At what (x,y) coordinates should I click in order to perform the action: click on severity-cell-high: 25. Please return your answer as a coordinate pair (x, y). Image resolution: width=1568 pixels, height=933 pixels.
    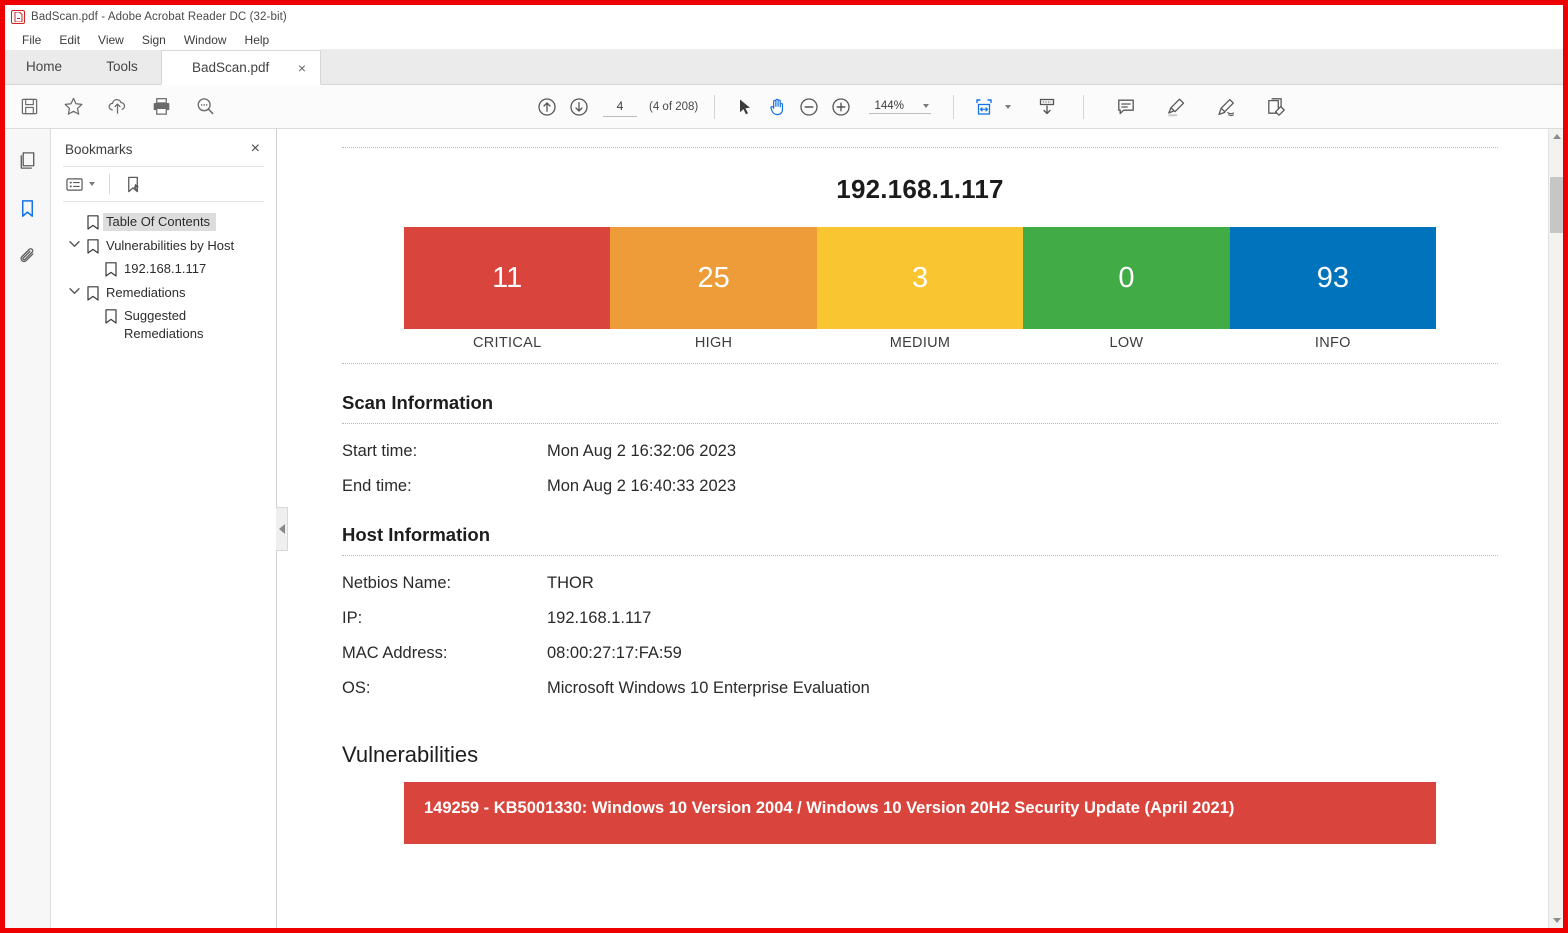
    Looking at the image, I should click on (713, 278).